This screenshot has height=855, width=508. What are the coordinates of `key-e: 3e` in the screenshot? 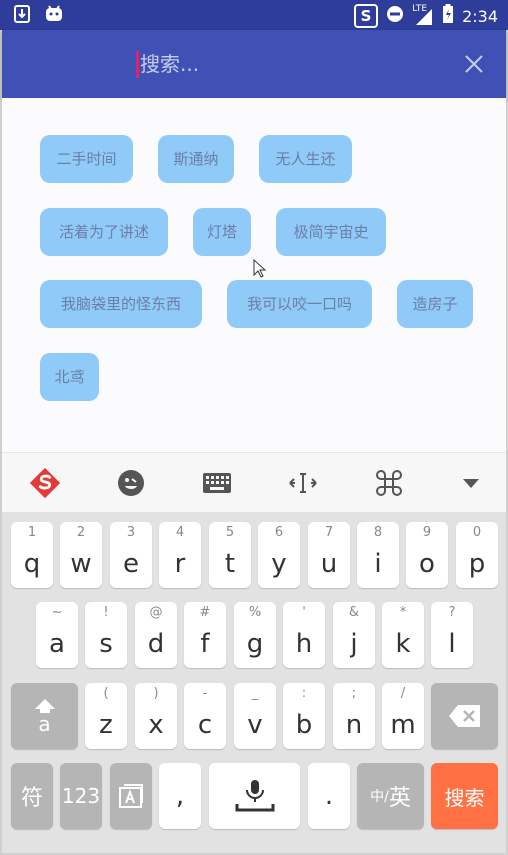 It's located at (131, 555).